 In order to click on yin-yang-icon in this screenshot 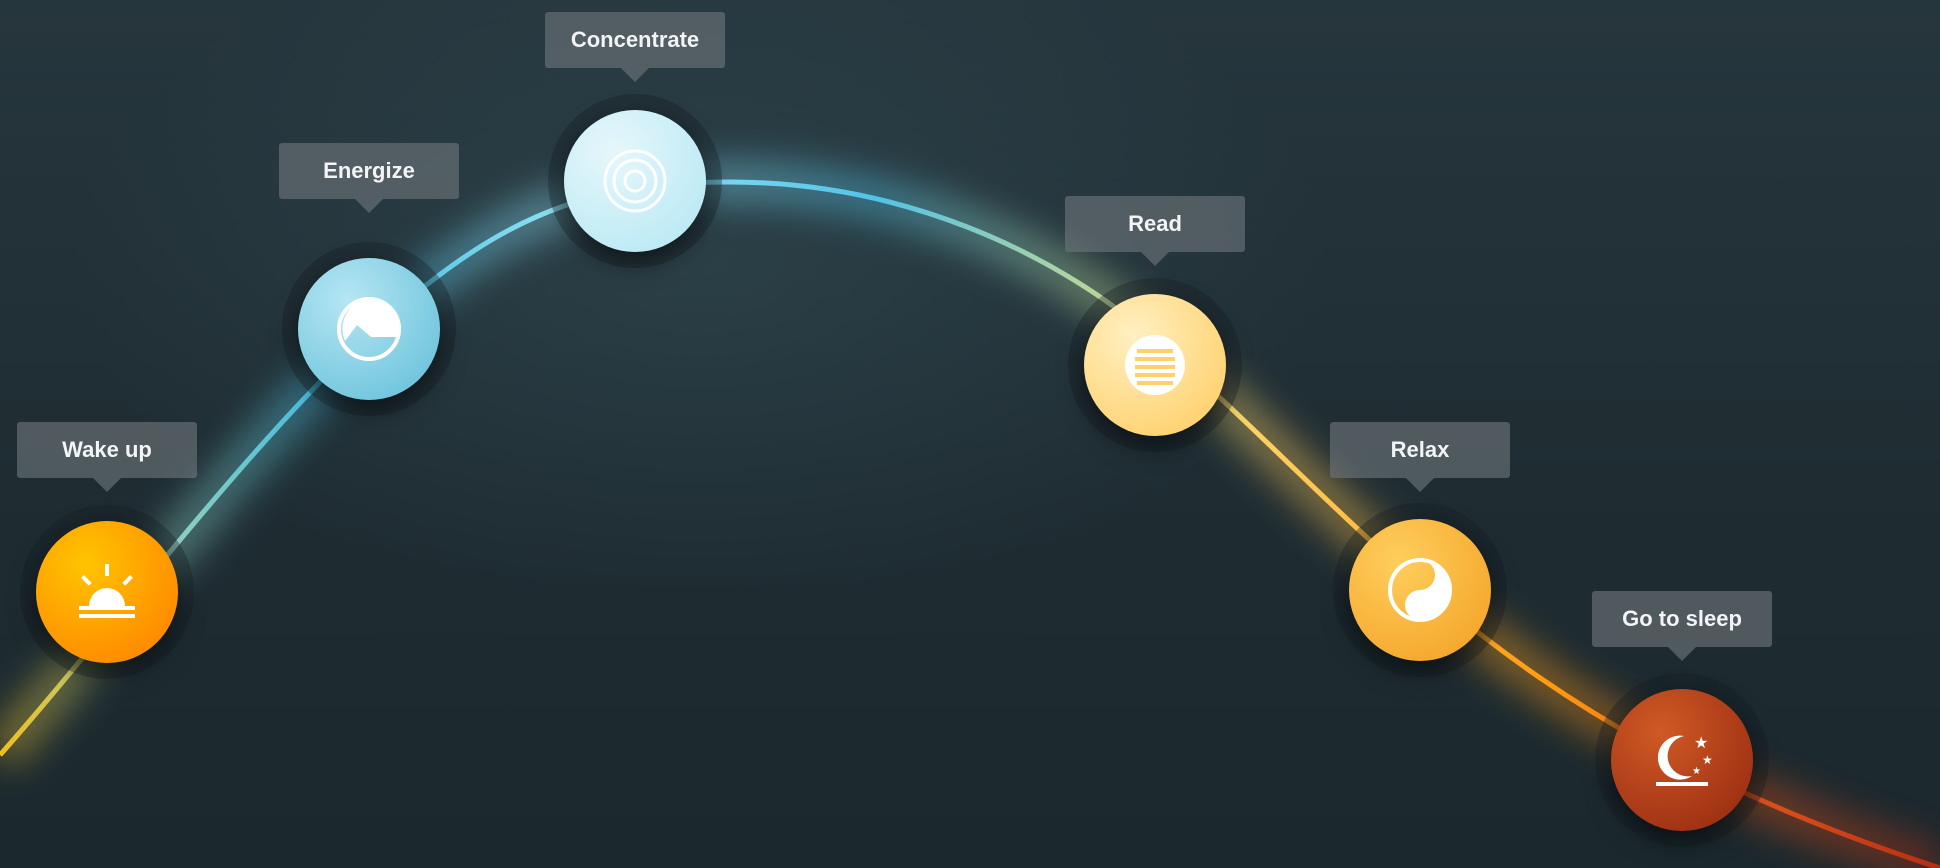, I will do `click(1420, 590)`.